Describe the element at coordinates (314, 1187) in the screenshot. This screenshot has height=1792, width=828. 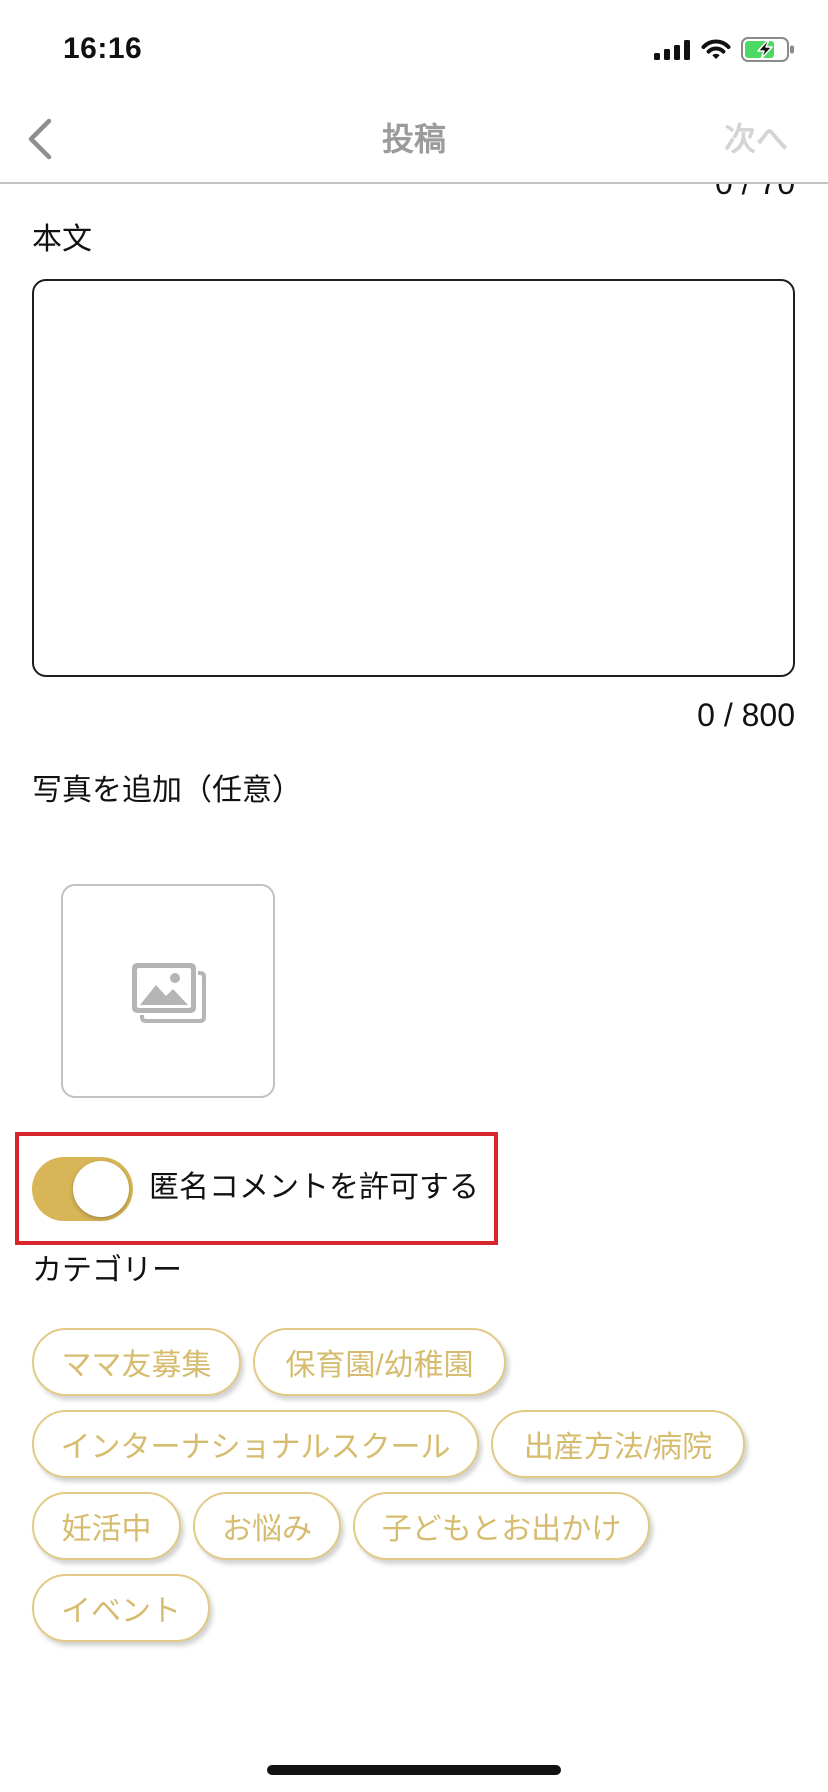
I see `anonymous-comment-label: 匿名コメントを許可する` at that location.